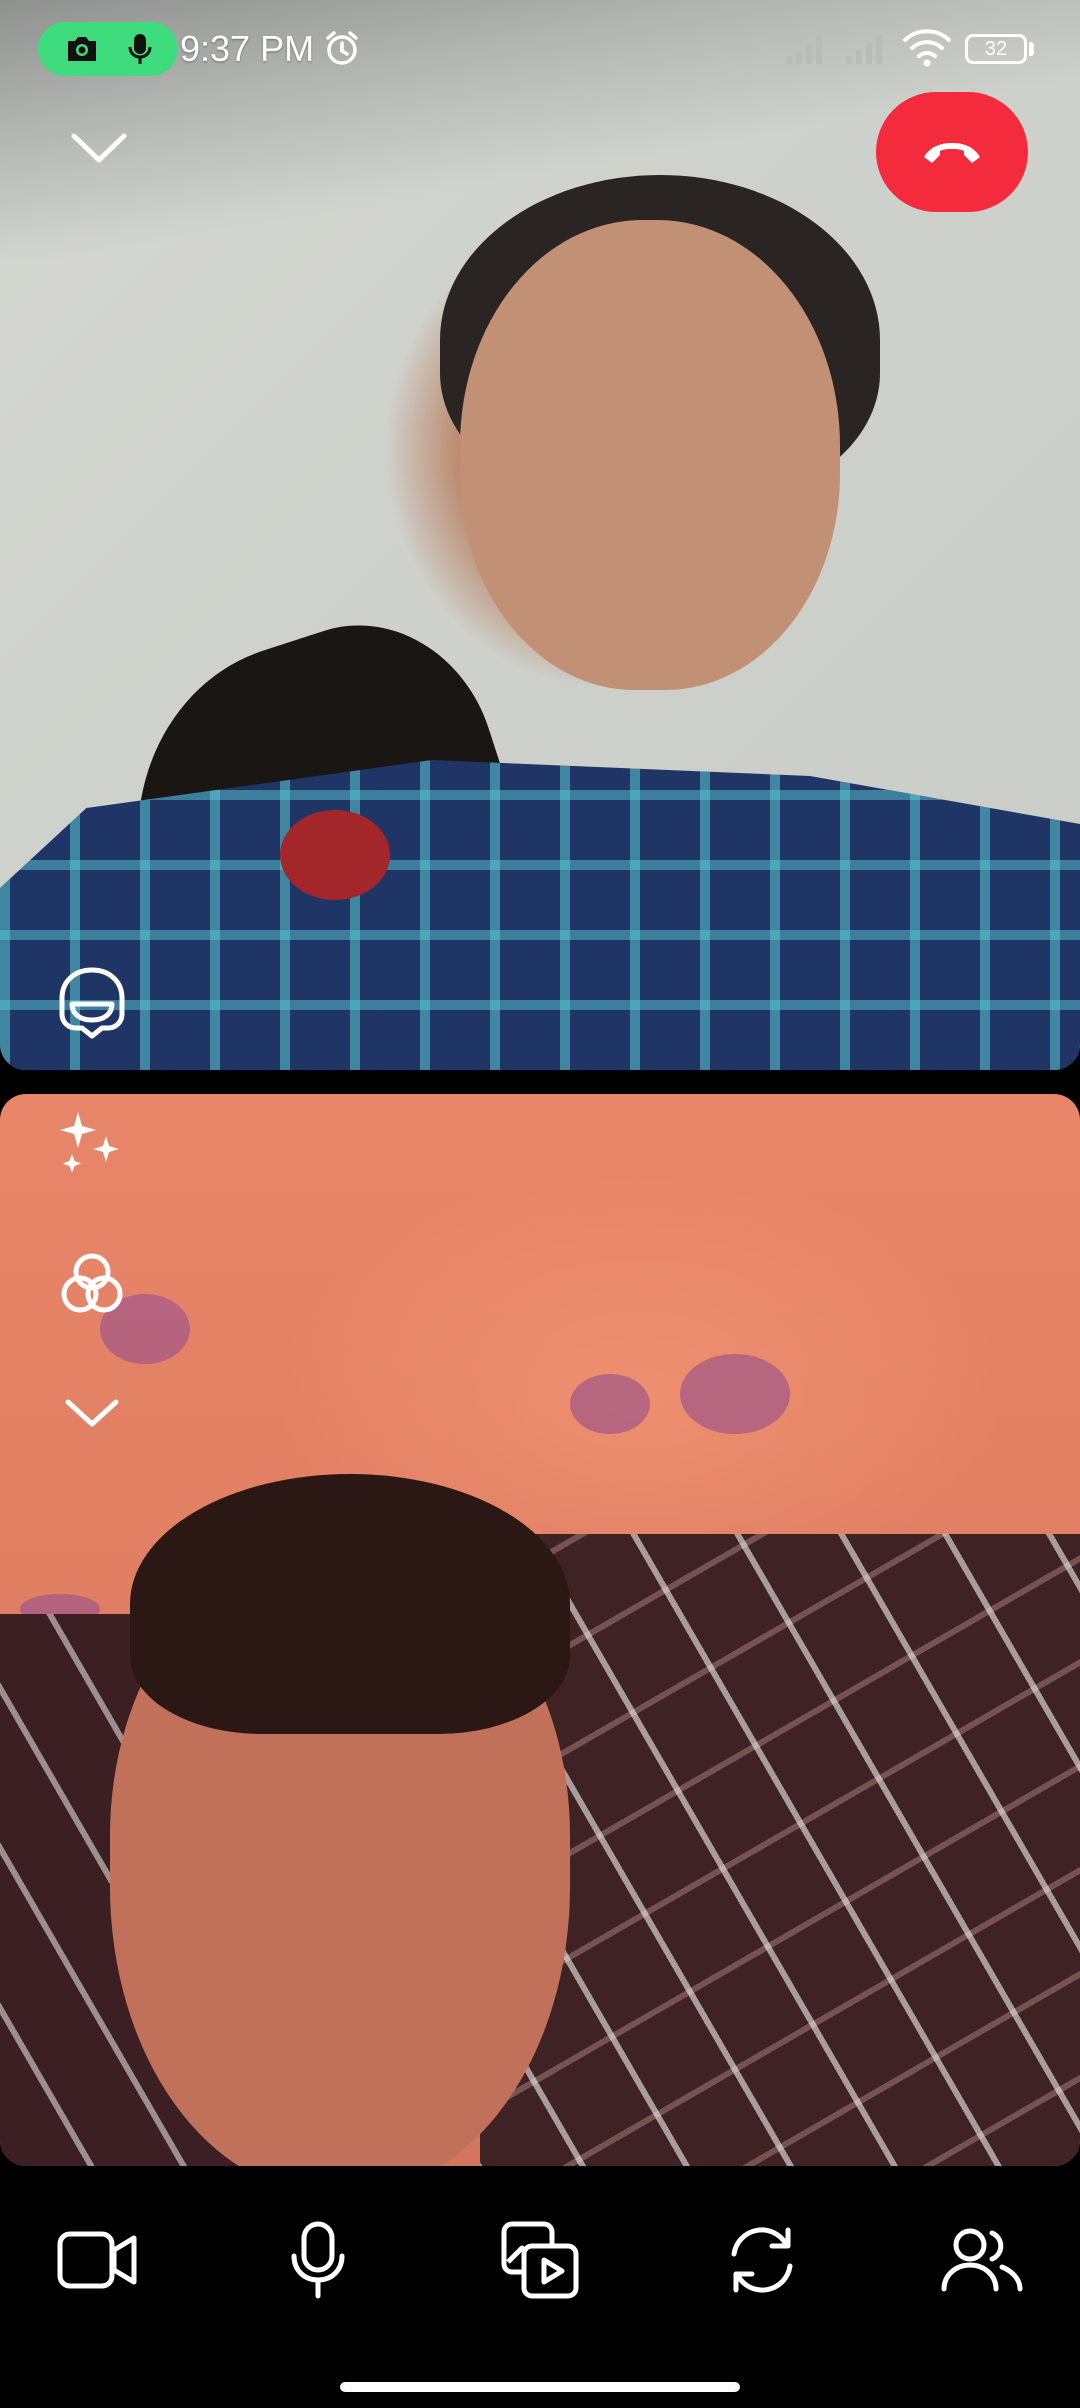  I want to click on battery-icon: 32, so click(996, 49).